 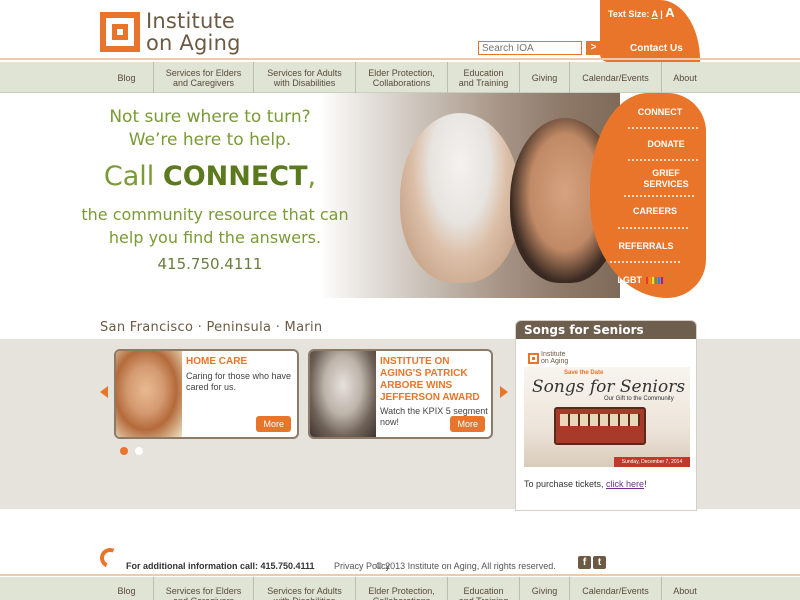 I want to click on social-links: f t, so click(x=593, y=562).